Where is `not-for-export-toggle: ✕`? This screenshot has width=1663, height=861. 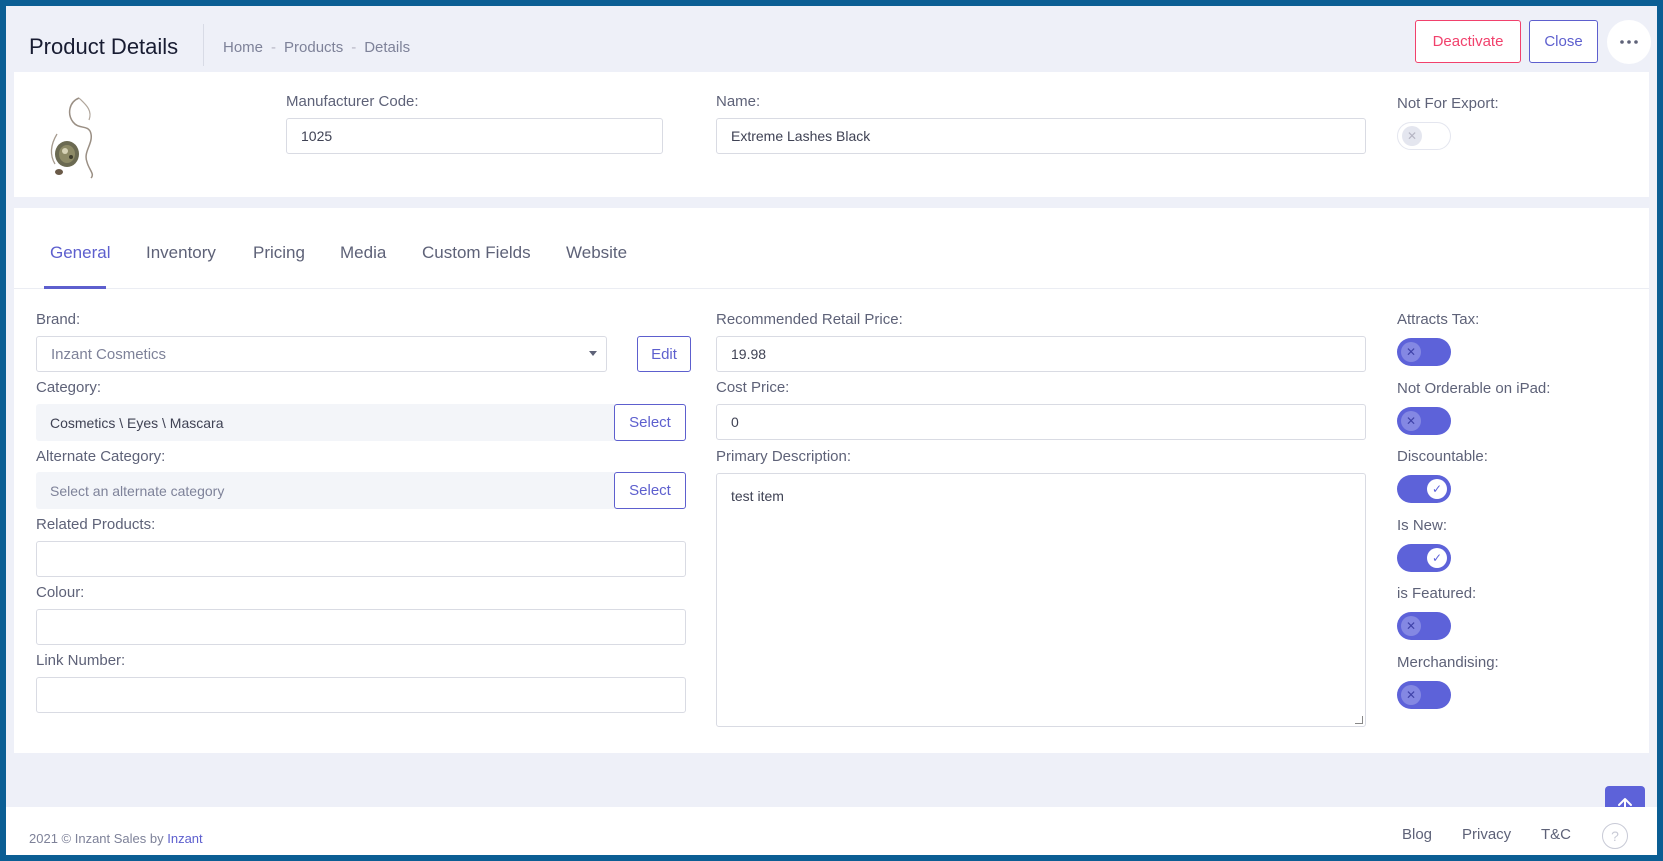 not-for-export-toggle: ✕ is located at coordinates (1424, 136).